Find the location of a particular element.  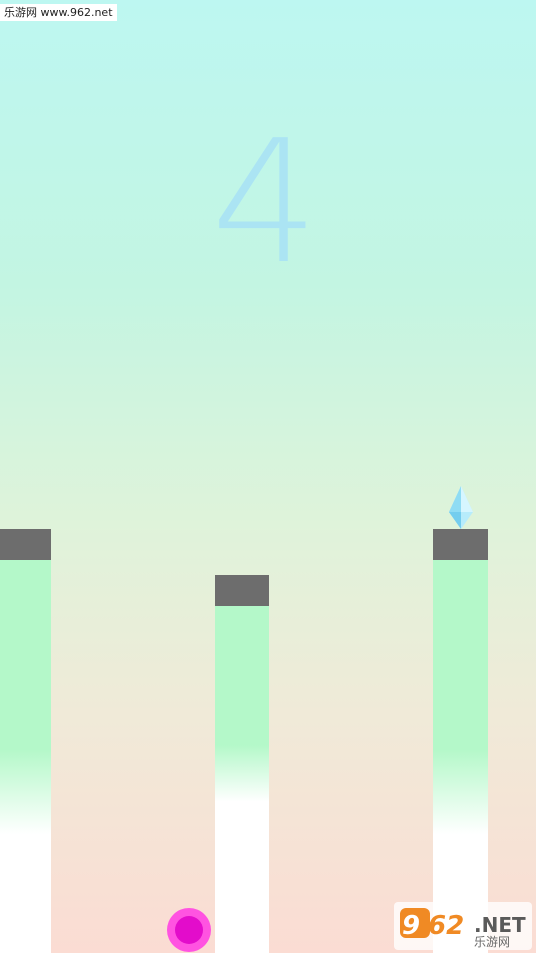

svg-text: 乐游网 is located at coordinates (492, 942).